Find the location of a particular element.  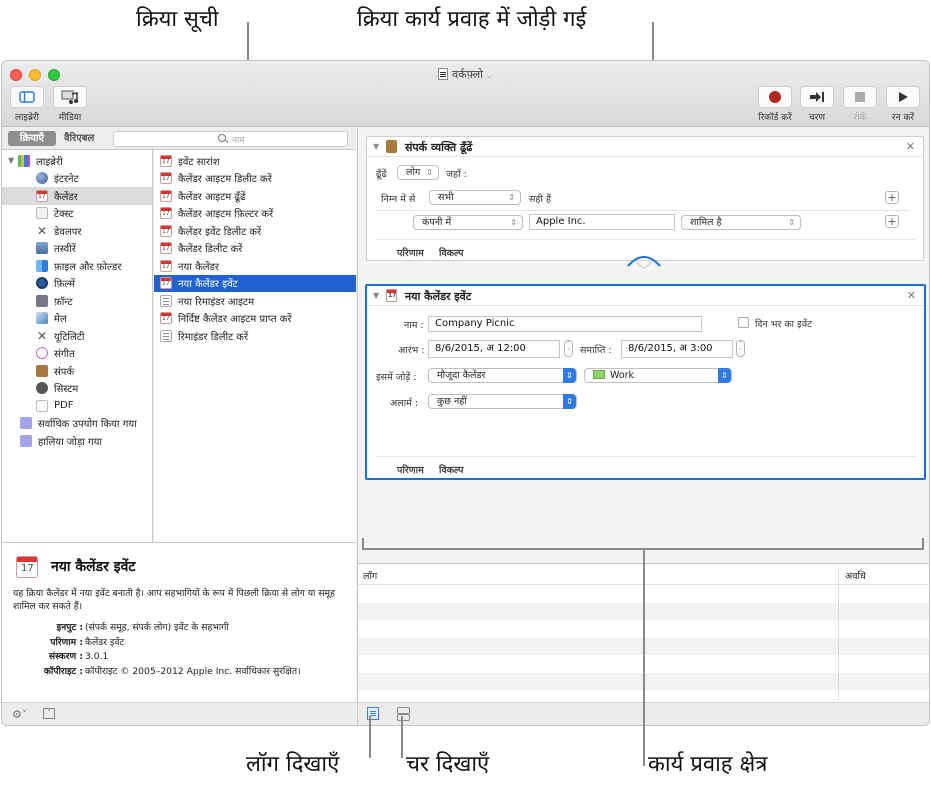

list-item: सर्वाधिक उपयोग किया गया is located at coordinates (77, 424).